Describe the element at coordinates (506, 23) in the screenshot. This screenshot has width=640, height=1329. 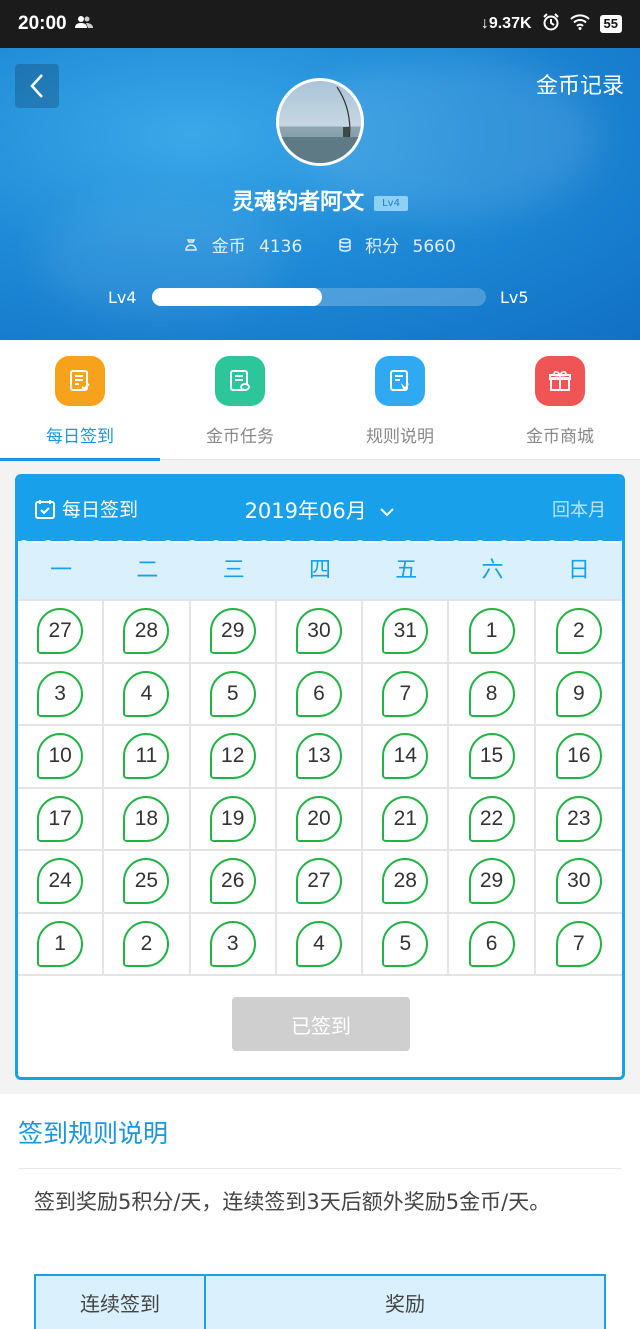
I see `network-speed: ↓9.37K` at that location.